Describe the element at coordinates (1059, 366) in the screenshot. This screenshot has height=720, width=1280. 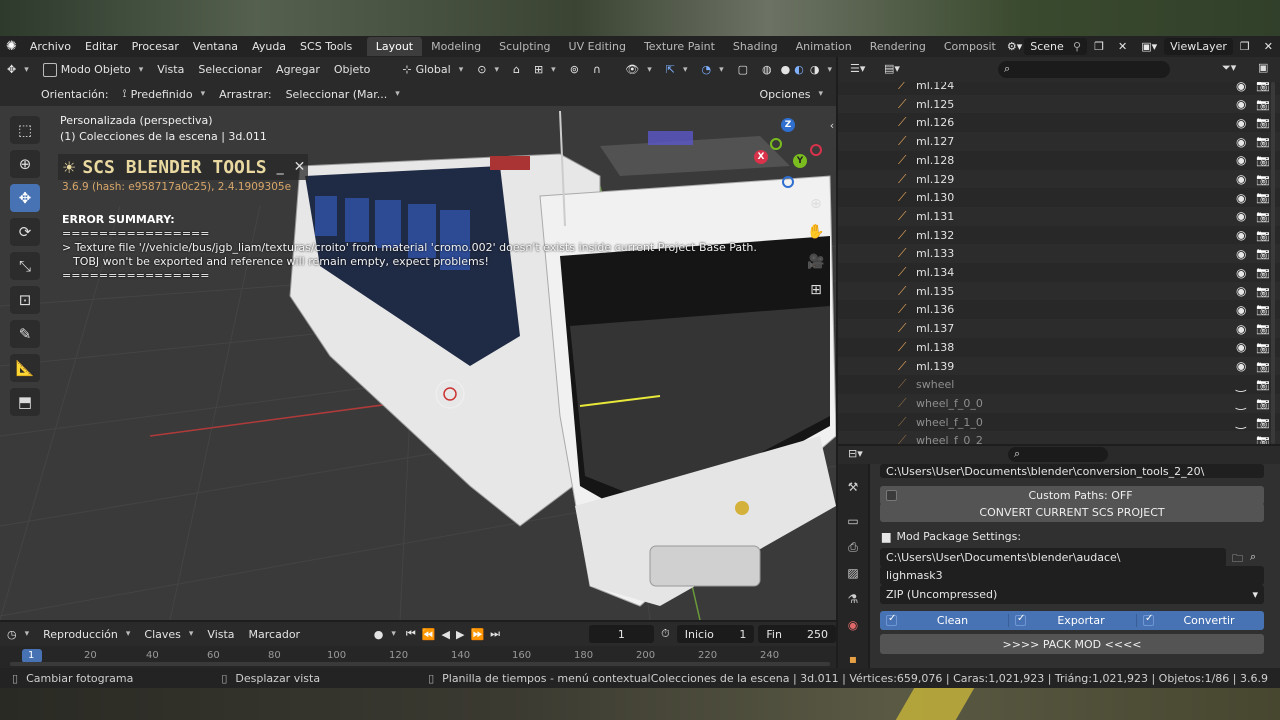
I see `outliner-row: ⟋ ml.139 ◉ 📷` at that location.